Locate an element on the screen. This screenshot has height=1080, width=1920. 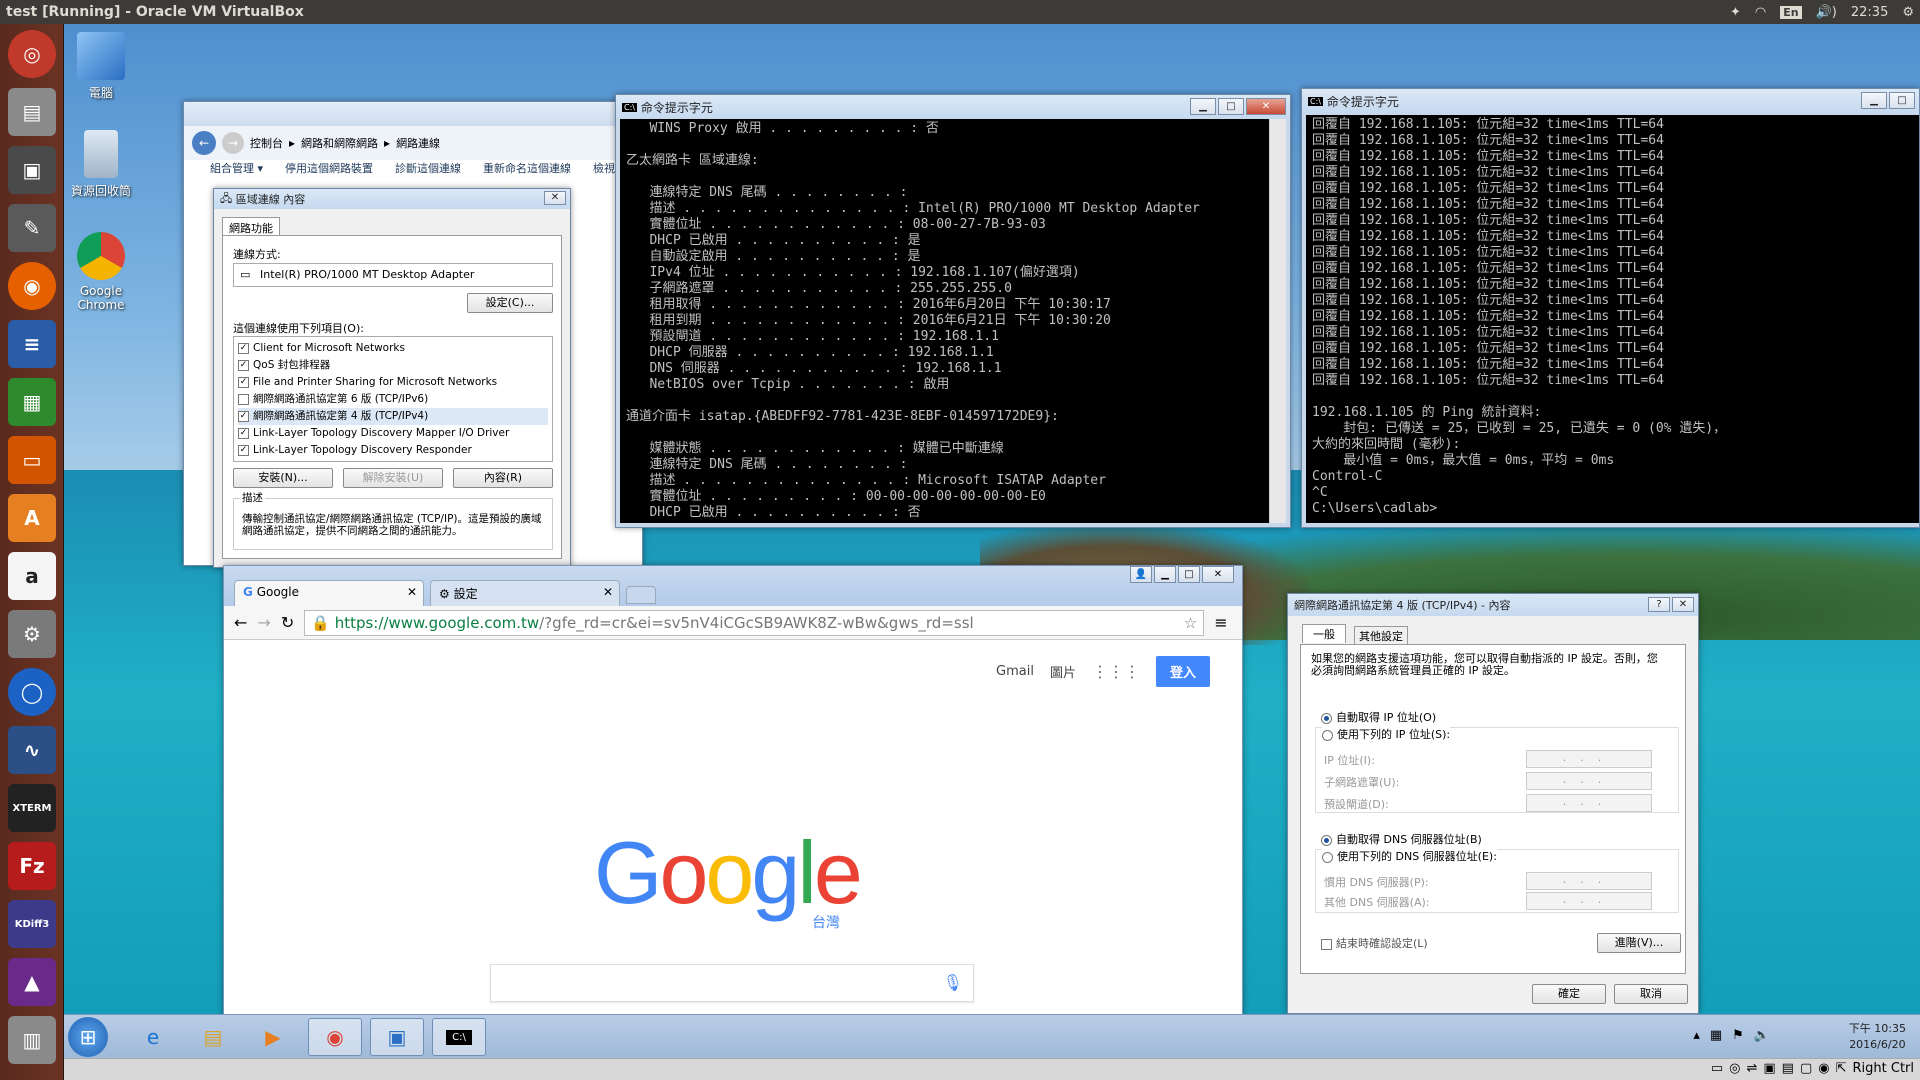
ubuntu-dash-icon: ◎ is located at coordinates (32, 54).